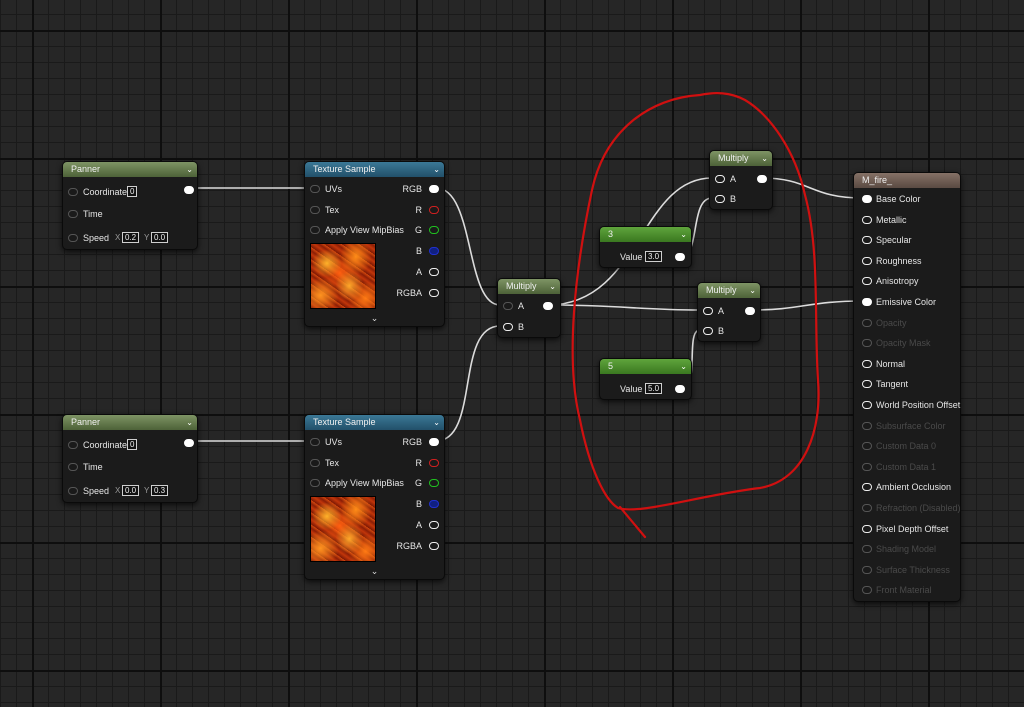  I want to click on node-title: Texture Sample, so click(344, 169).